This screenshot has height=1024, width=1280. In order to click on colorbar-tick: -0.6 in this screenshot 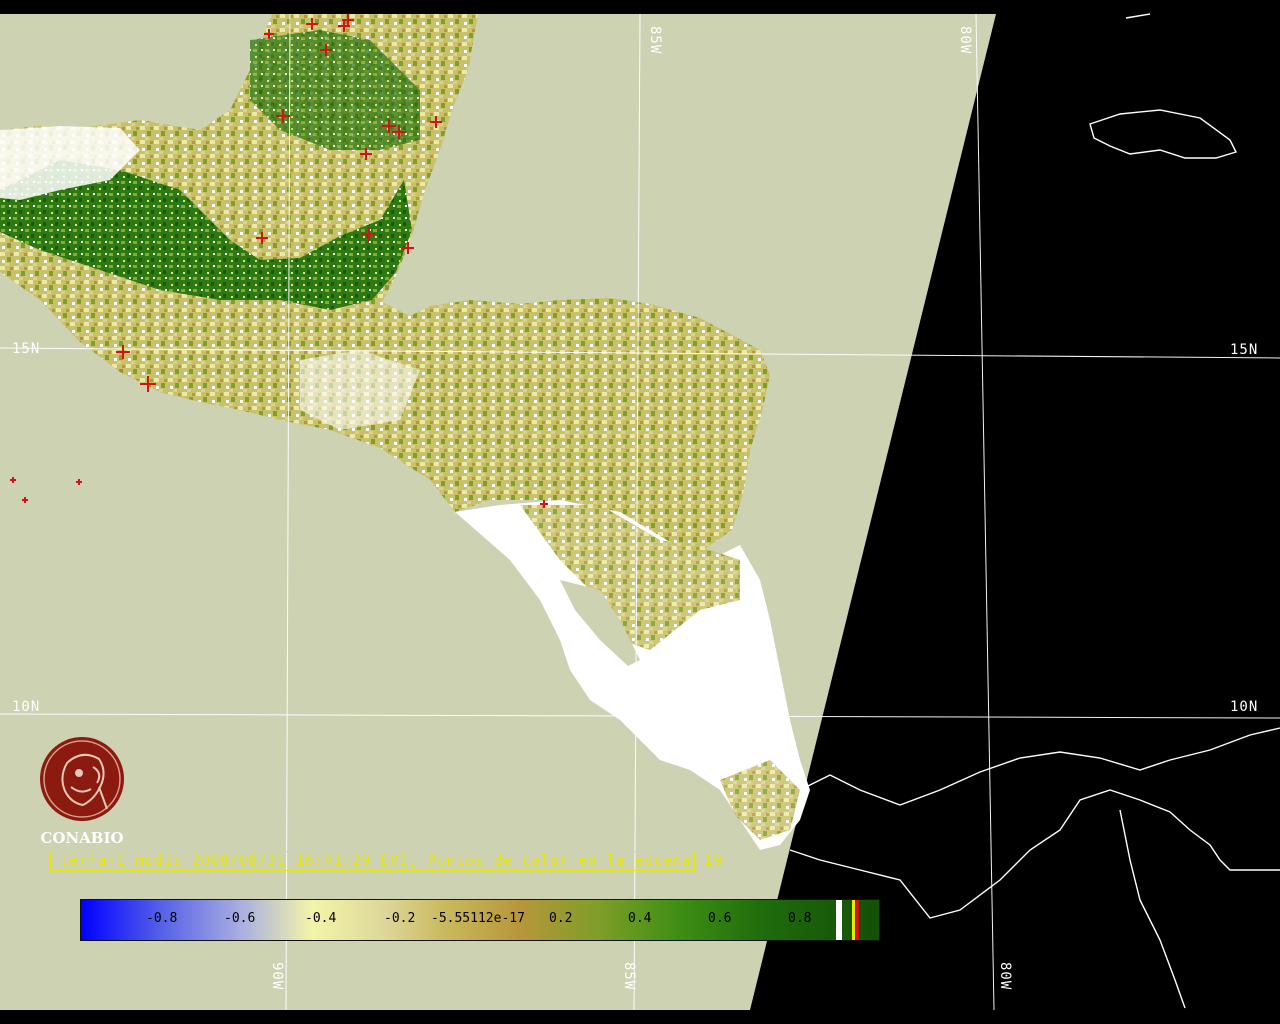, I will do `click(240, 918)`.